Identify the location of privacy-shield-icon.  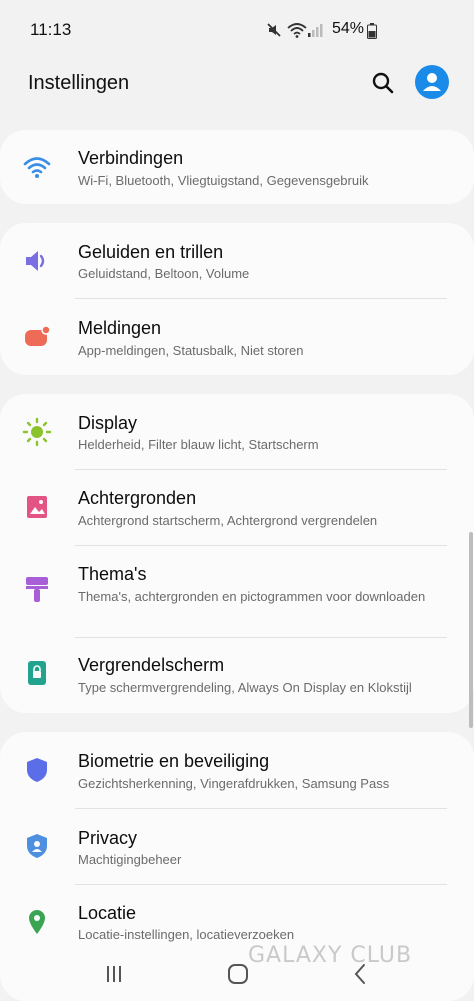
(37, 846).